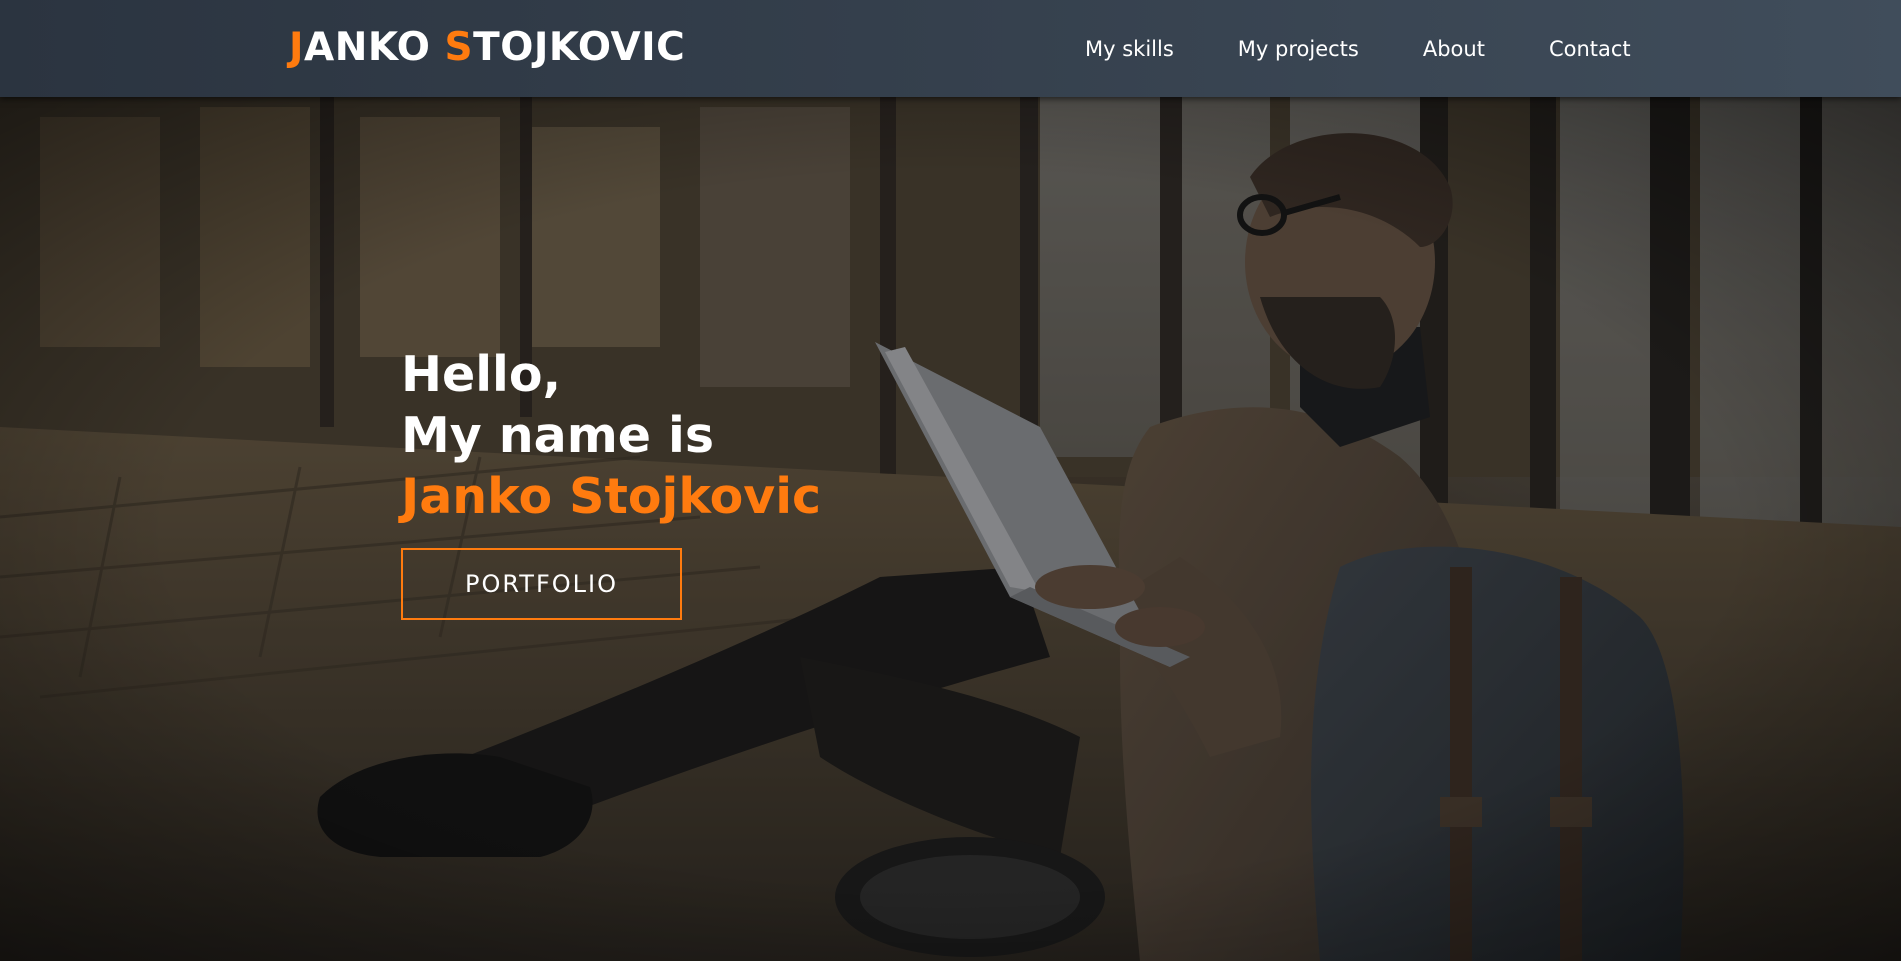  I want to click on brand-initial-first: J, so click(297, 47).